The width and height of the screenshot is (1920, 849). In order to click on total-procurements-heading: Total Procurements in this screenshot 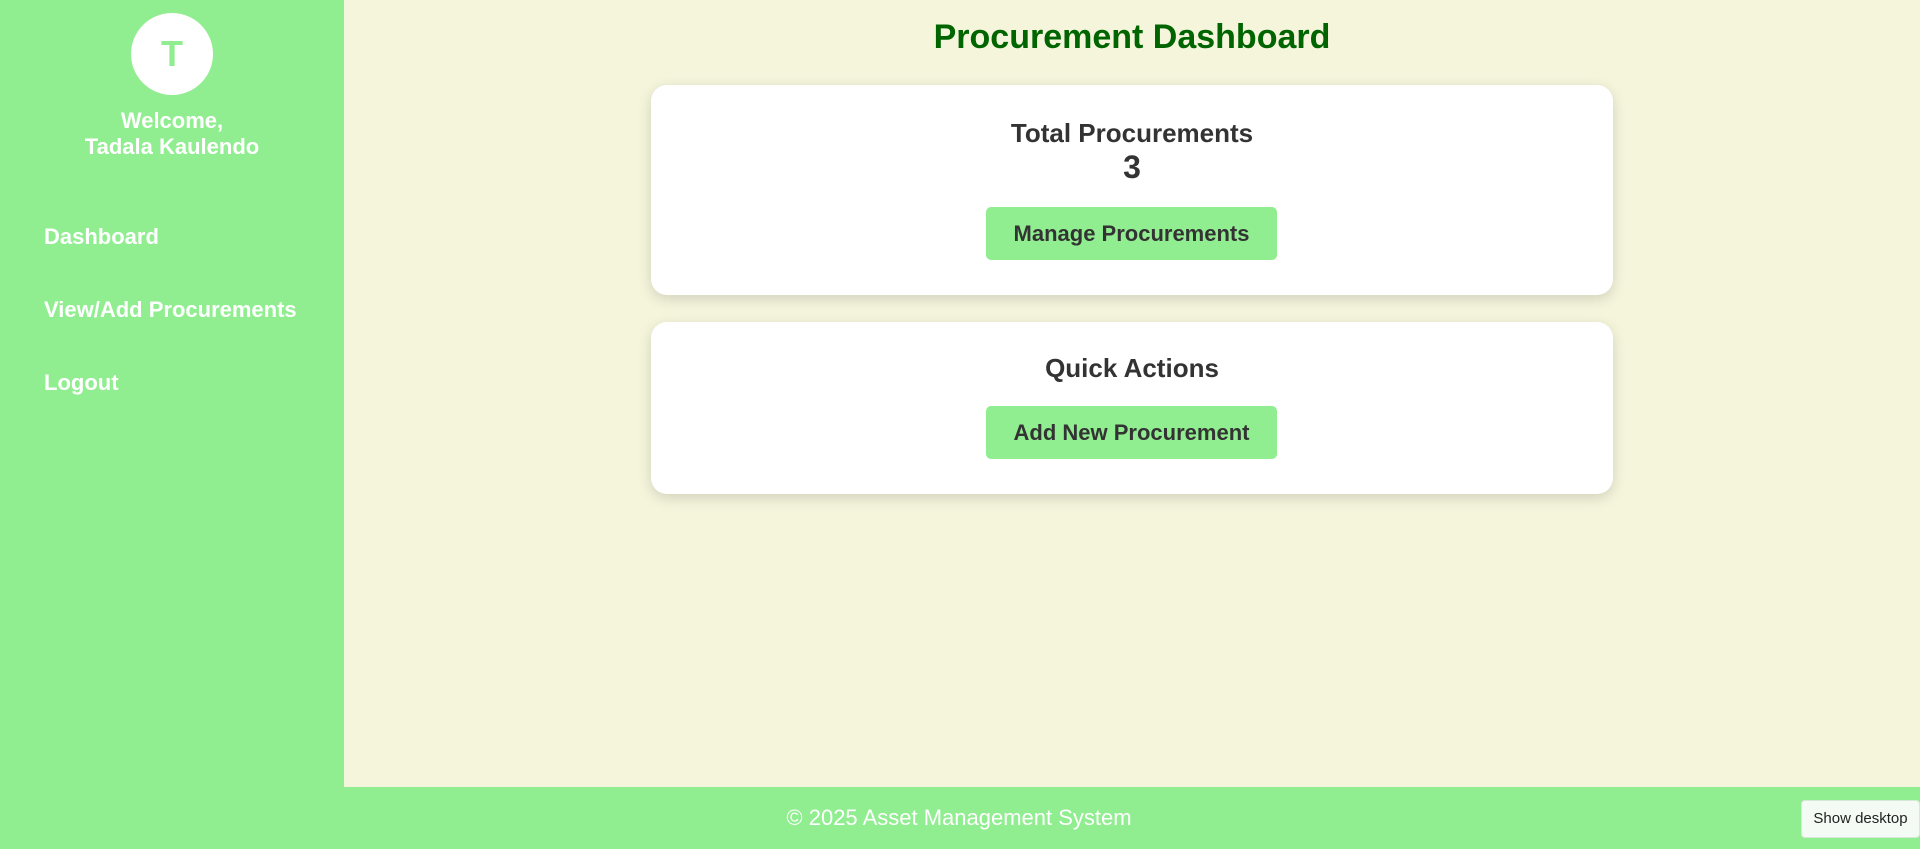, I will do `click(1132, 133)`.